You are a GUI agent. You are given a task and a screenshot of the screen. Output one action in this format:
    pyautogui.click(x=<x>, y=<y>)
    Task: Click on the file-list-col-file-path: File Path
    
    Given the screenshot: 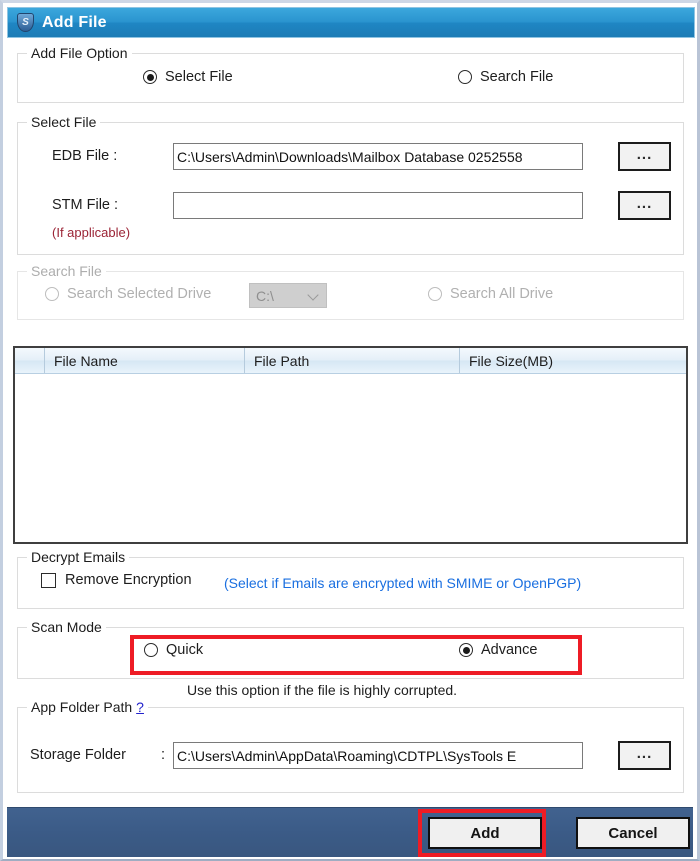 What is the action you would take?
    pyautogui.click(x=352, y=360)
    